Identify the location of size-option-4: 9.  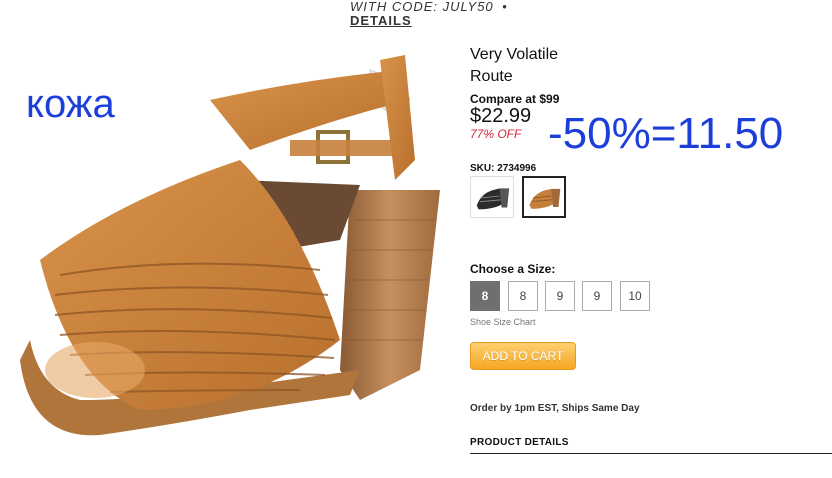
(597, 296).